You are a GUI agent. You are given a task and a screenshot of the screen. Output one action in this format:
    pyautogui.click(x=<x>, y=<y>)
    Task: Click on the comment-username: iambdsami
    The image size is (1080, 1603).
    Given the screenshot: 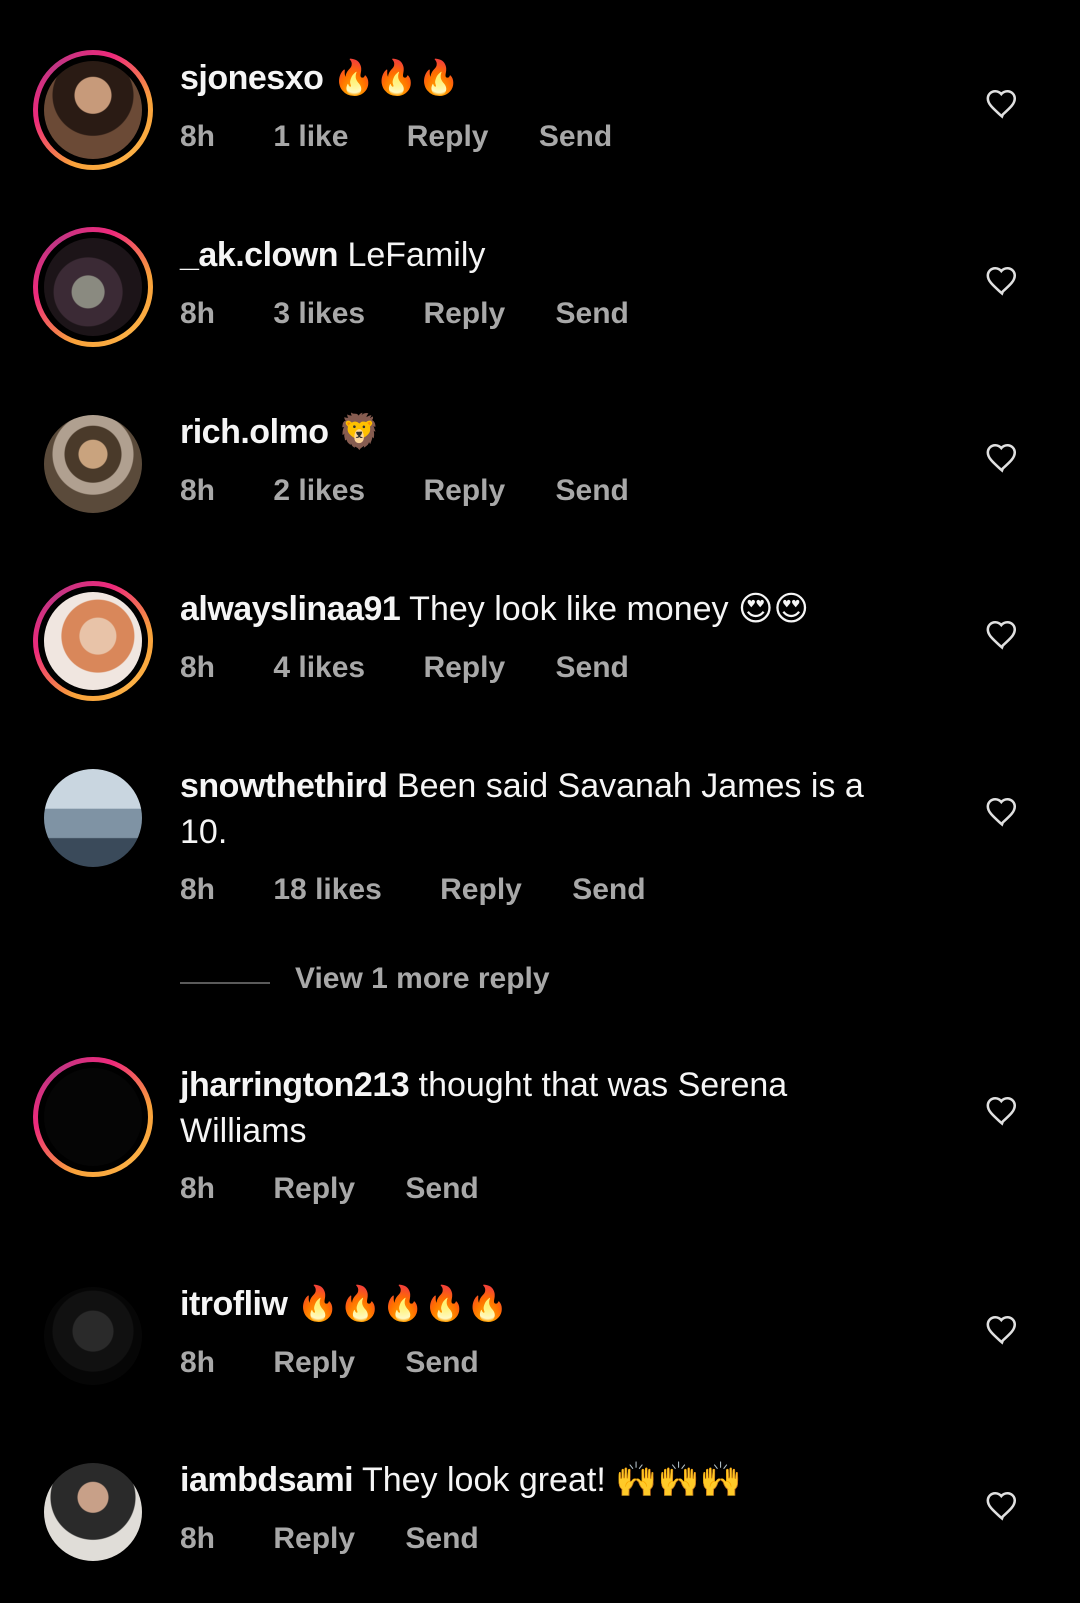 What is the action you would take?
    pyautogui.click(x=267, y=1480)
    